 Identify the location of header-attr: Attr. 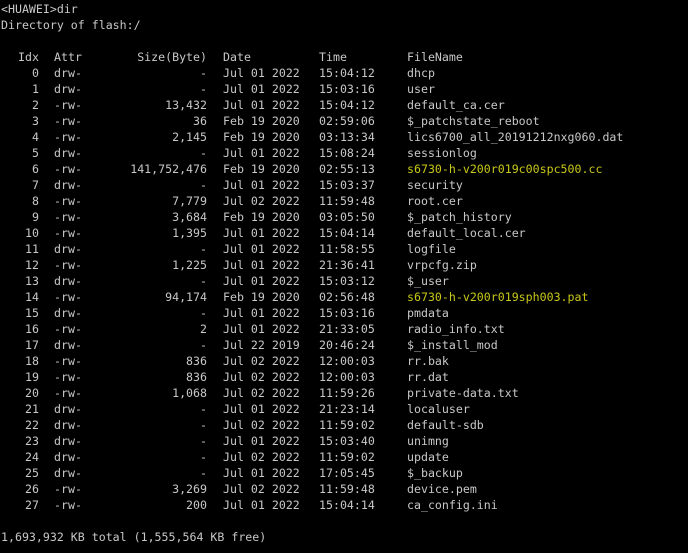
(68, 57).